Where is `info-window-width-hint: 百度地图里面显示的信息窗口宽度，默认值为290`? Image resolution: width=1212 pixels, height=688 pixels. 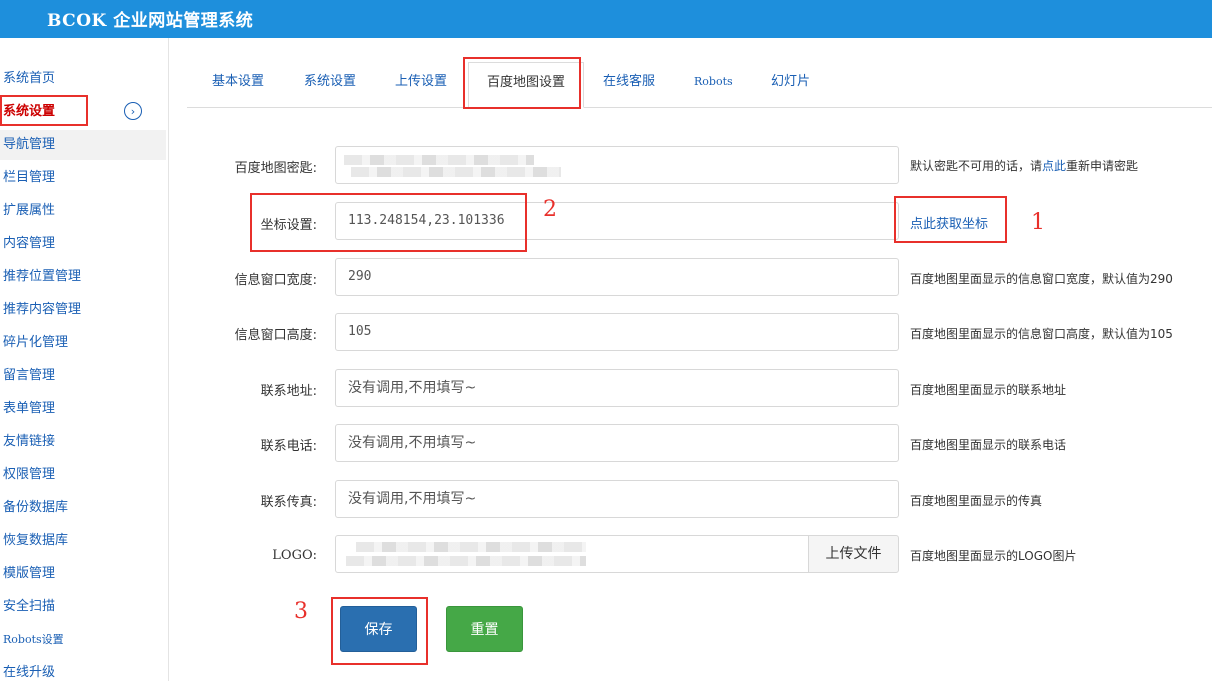 info-window-width-hint: 百度地图里面显示的信息窗口宽度，默认值为290 is located at coordinates (1041, 279).